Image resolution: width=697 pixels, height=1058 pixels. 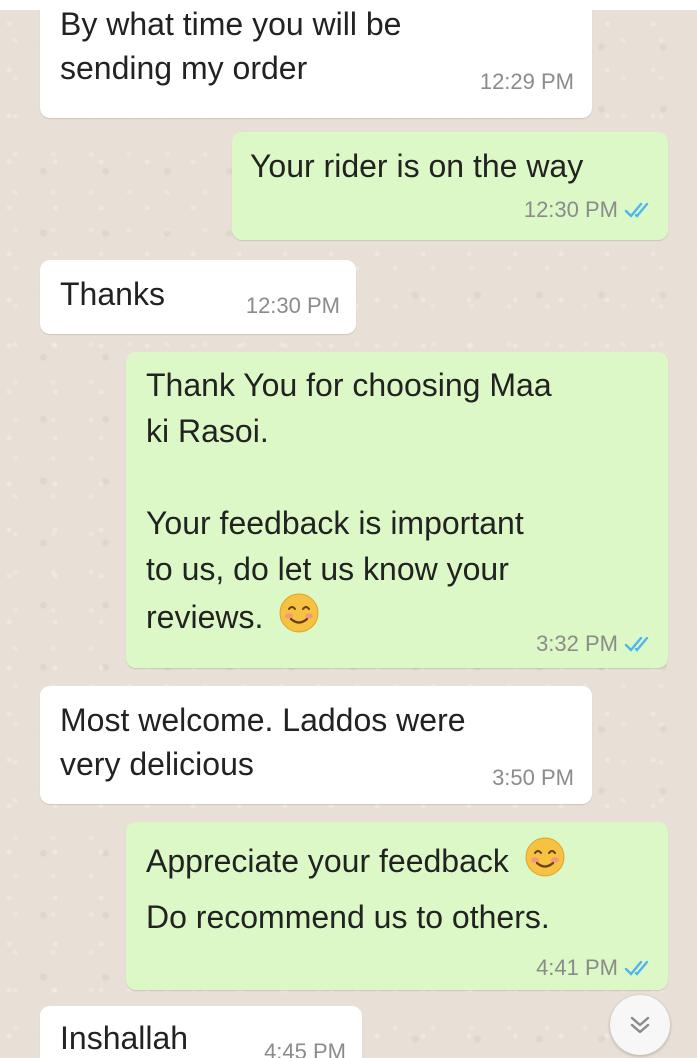 I want to click on message-meta: 12:30 PM, so click(x=589, y=210).